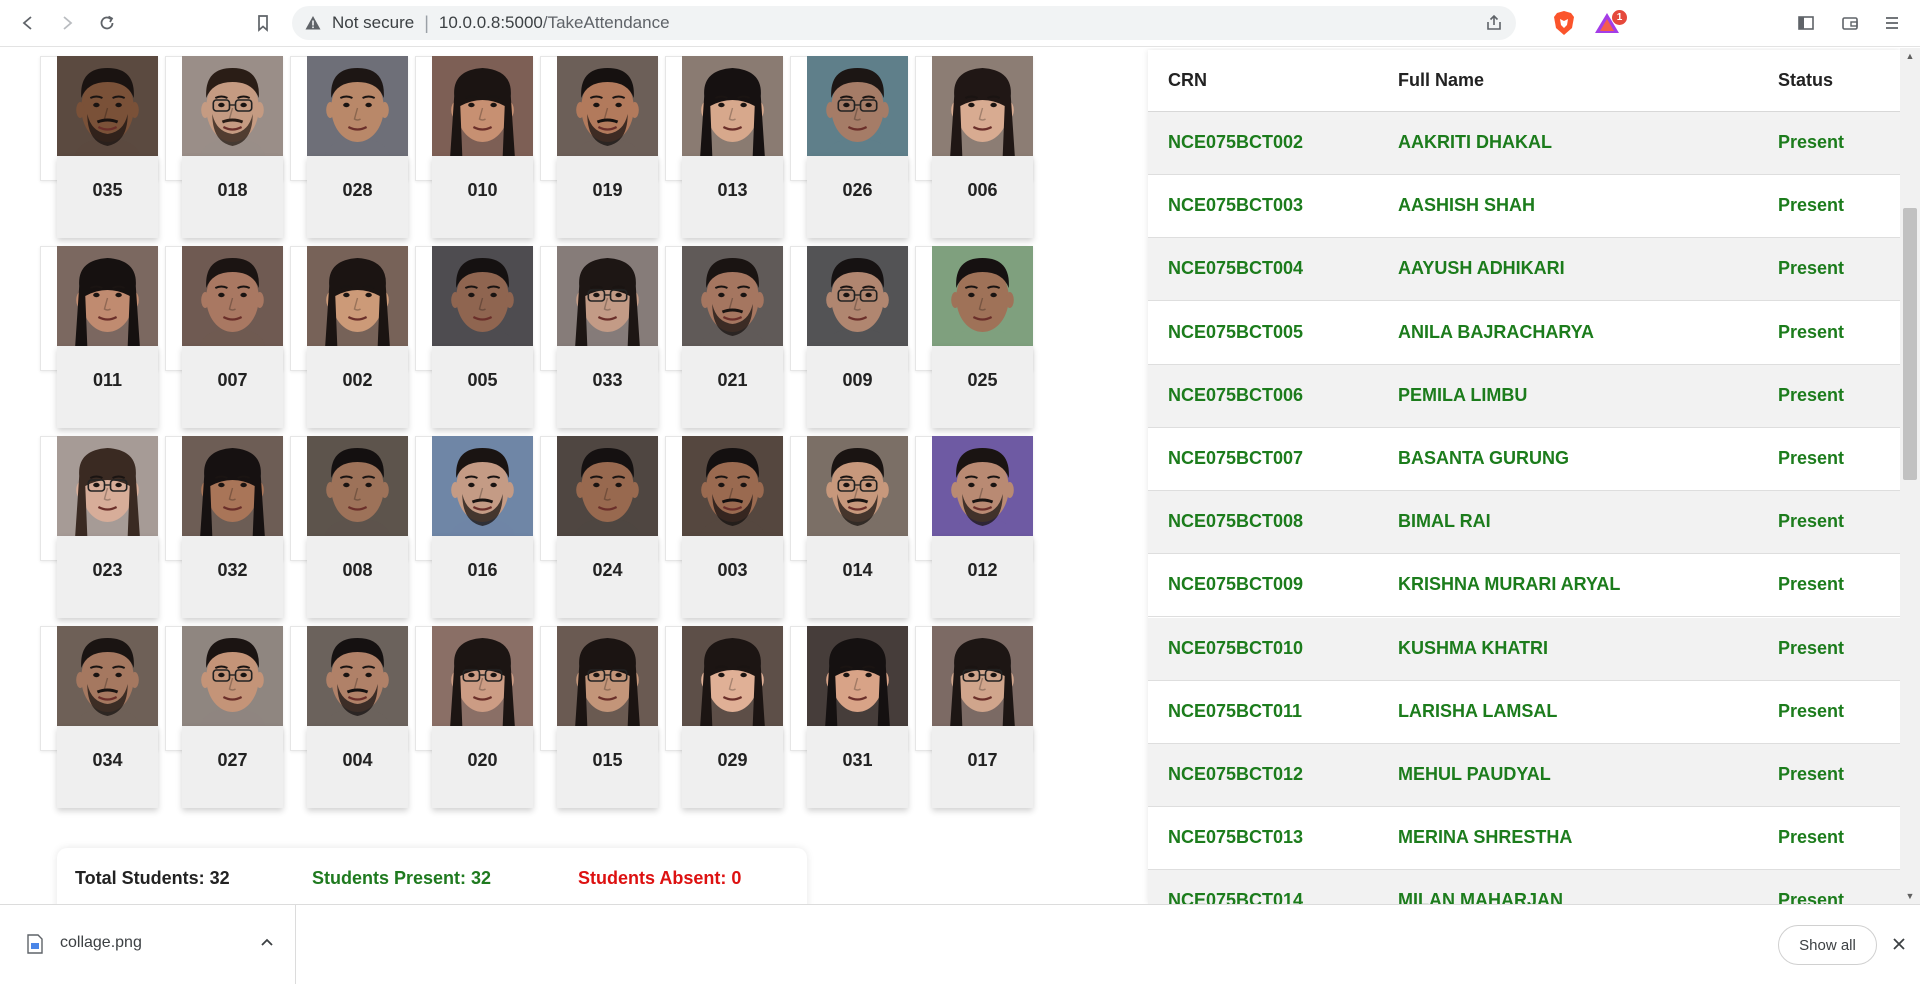  What do you see at coordinates (1910, 344) in the screenshot?
I see `scrollbar-thumb` at bounding box center [1910, 344].